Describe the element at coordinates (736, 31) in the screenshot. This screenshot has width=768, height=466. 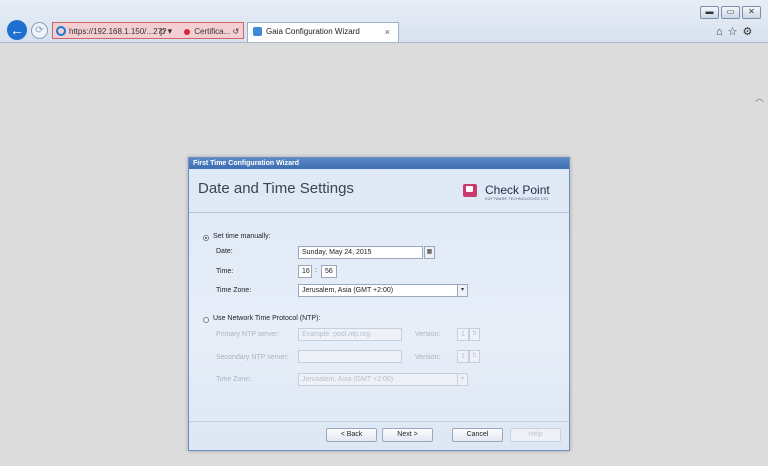
I see `home-favorites-settings-icons: ⌂☆⚙` at that location.